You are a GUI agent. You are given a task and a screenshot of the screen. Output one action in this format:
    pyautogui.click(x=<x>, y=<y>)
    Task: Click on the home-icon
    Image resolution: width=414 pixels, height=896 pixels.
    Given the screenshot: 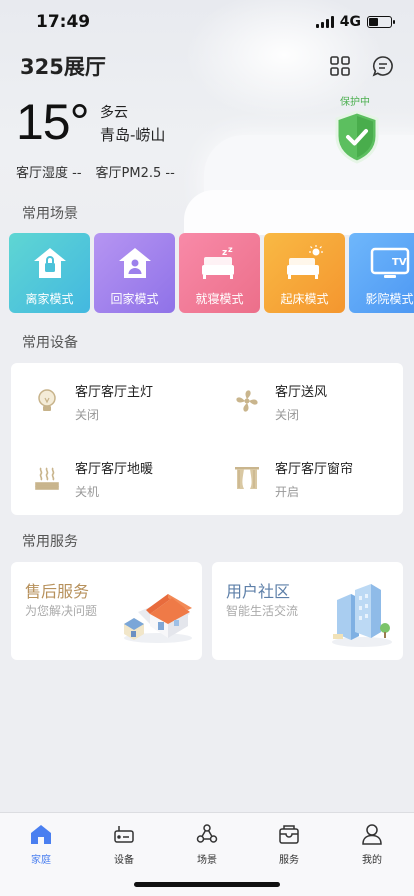 What is the action you would take?
    pyautogui.click(x=41, y=834)
    